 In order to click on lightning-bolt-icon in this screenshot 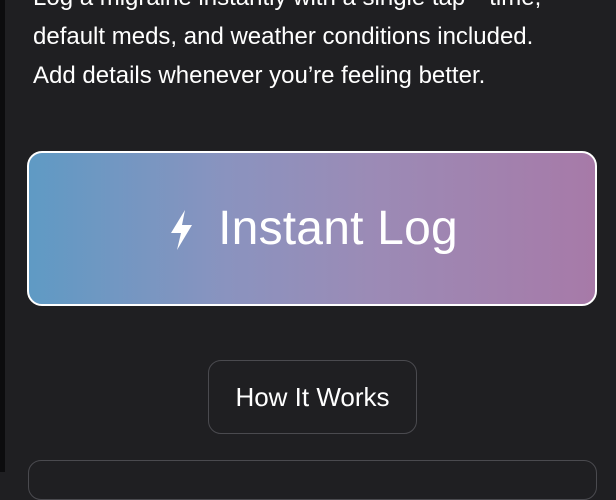, I will do `click(182, 229)`.